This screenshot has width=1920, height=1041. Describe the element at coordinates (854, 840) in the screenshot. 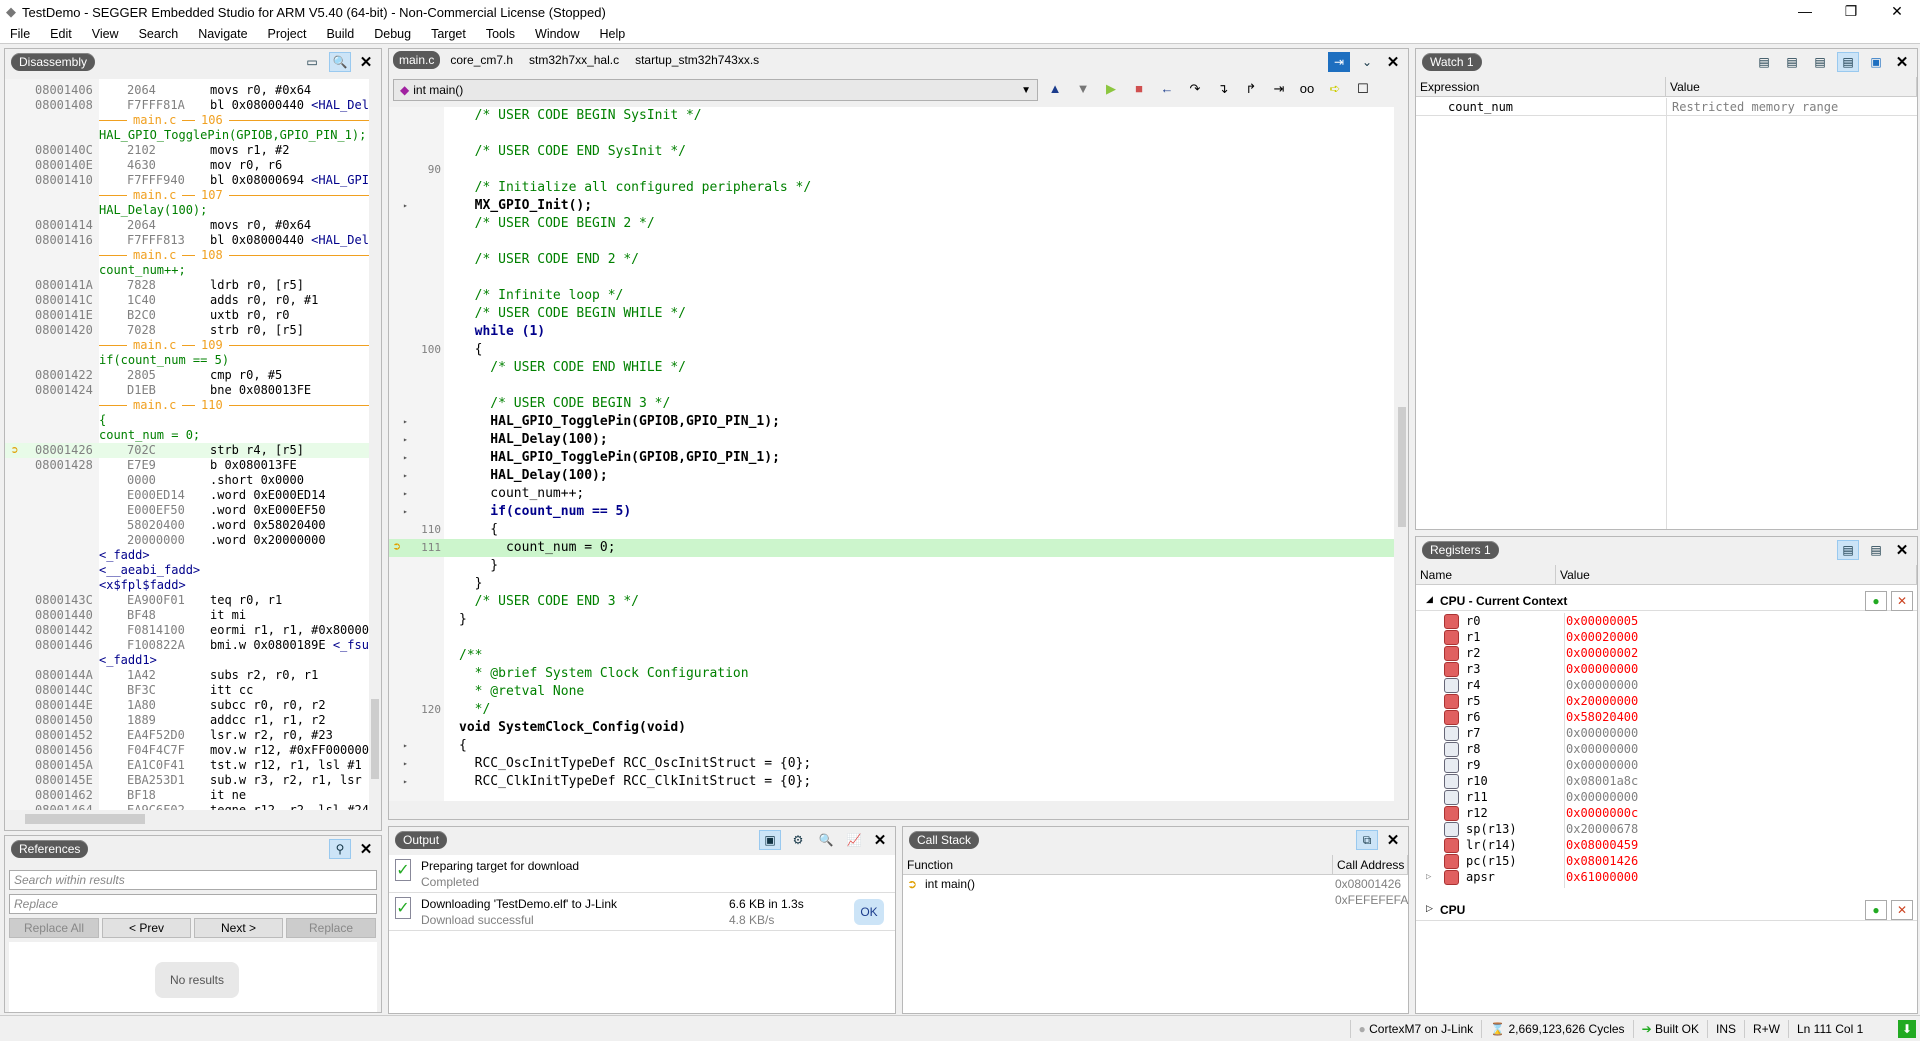

I see `chart-icon: 📈` at that location.